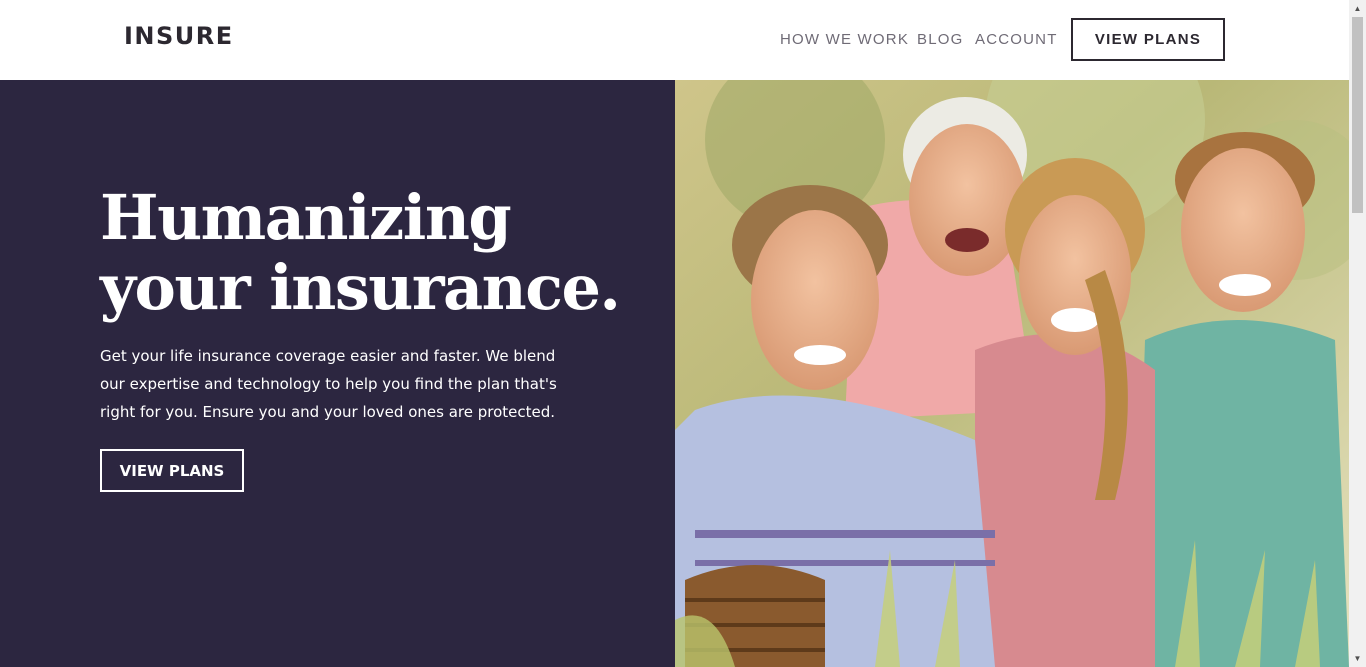 This screenshot has width=1366, height=667. I want to click on scroll-thumb, so click(1357, 115).